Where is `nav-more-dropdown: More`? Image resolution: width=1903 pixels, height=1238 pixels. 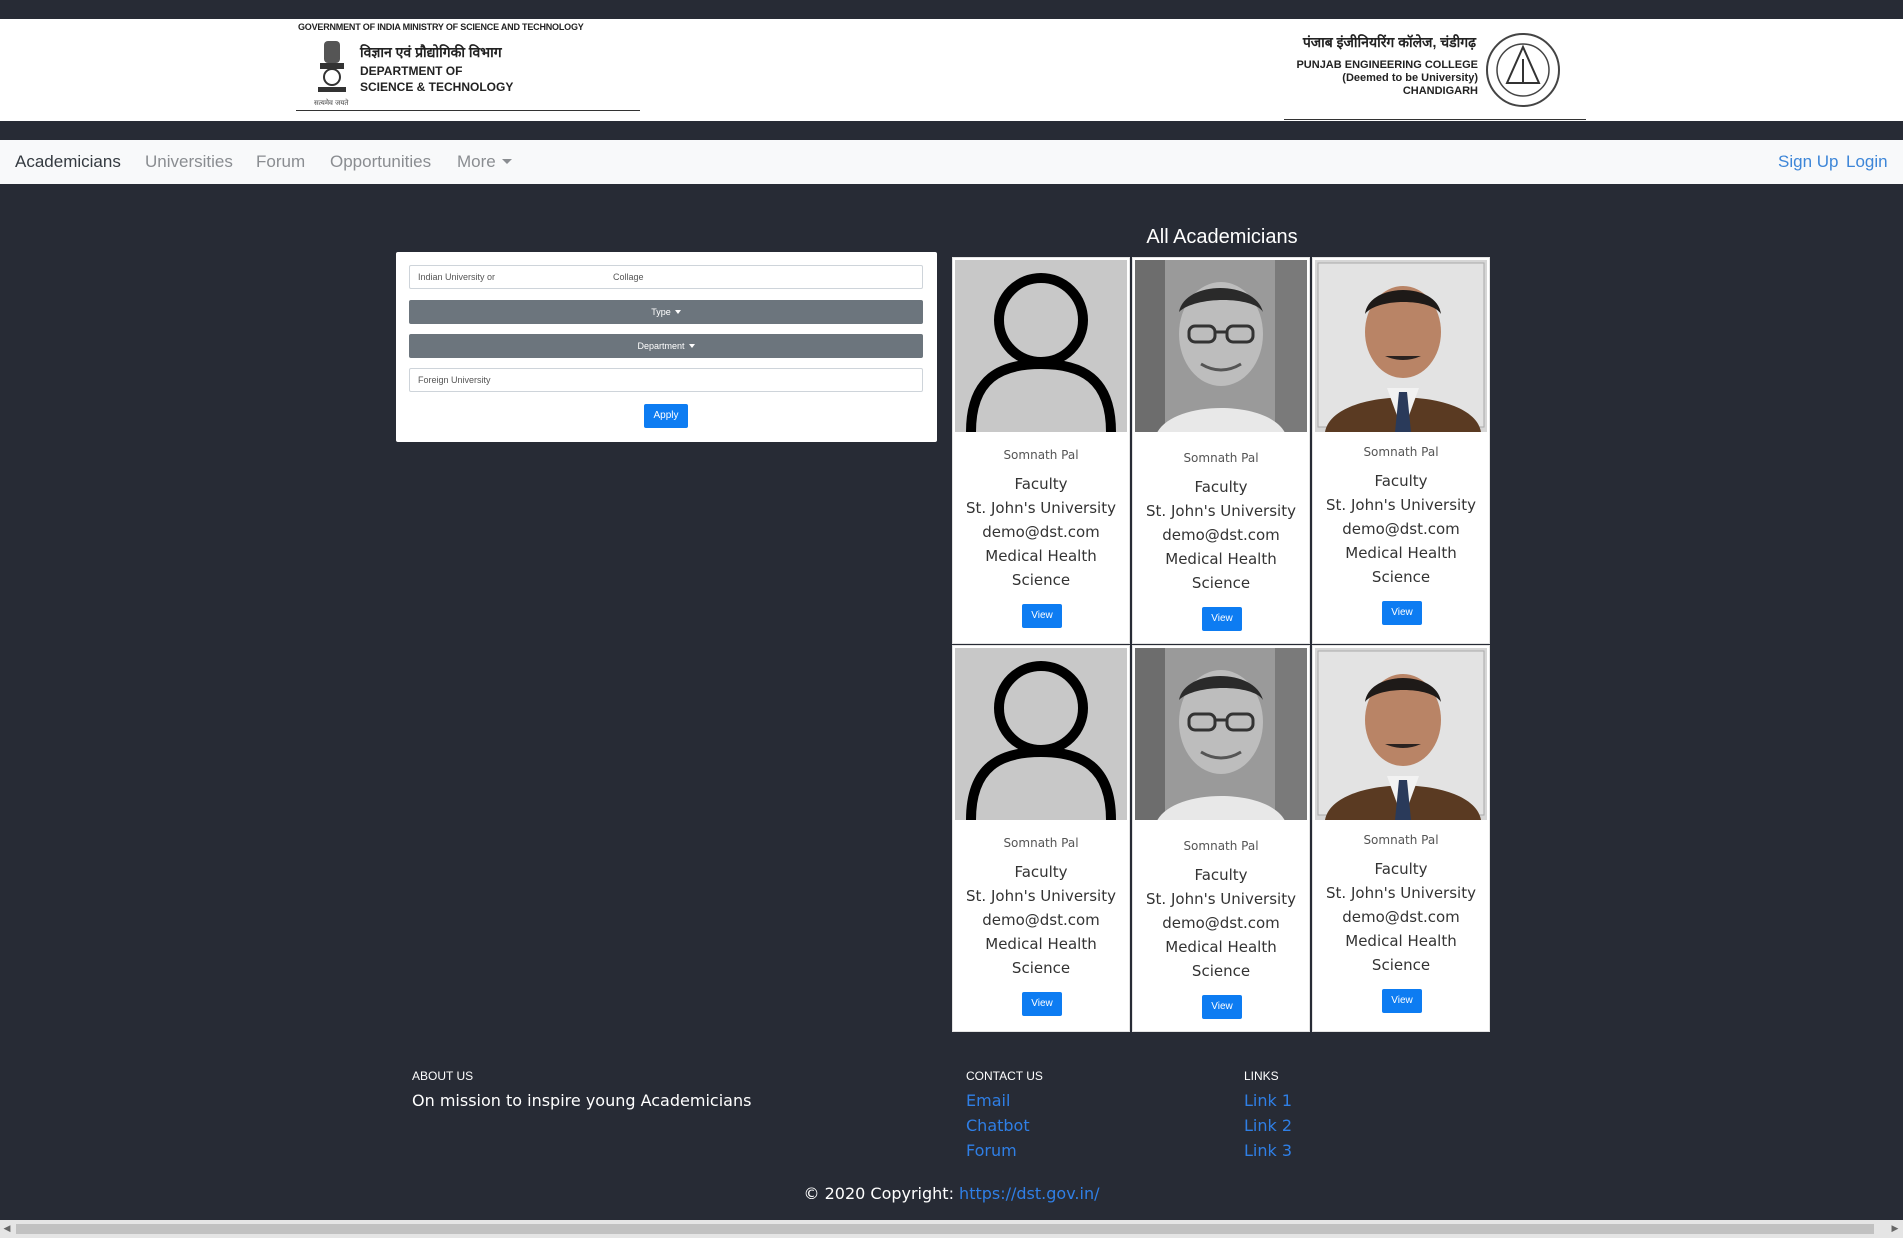 nav-more-dropdown: More is located at coordinates (484, 162).